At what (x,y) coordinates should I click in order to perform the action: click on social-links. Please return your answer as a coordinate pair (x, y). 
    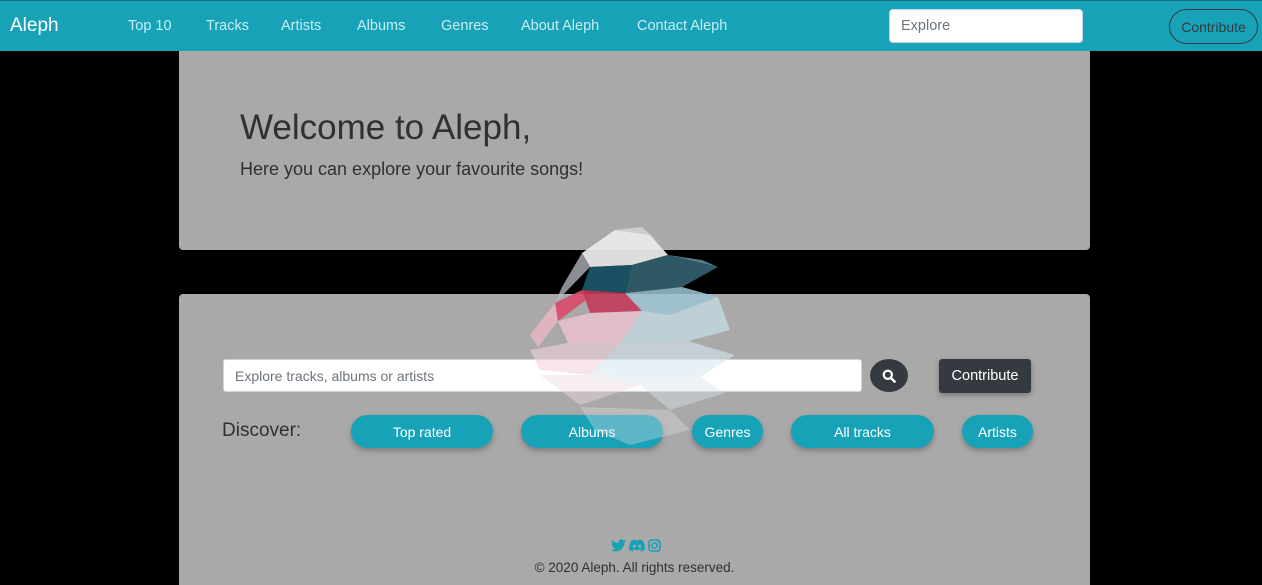
    Looking at the image, I should click on (636, 545).